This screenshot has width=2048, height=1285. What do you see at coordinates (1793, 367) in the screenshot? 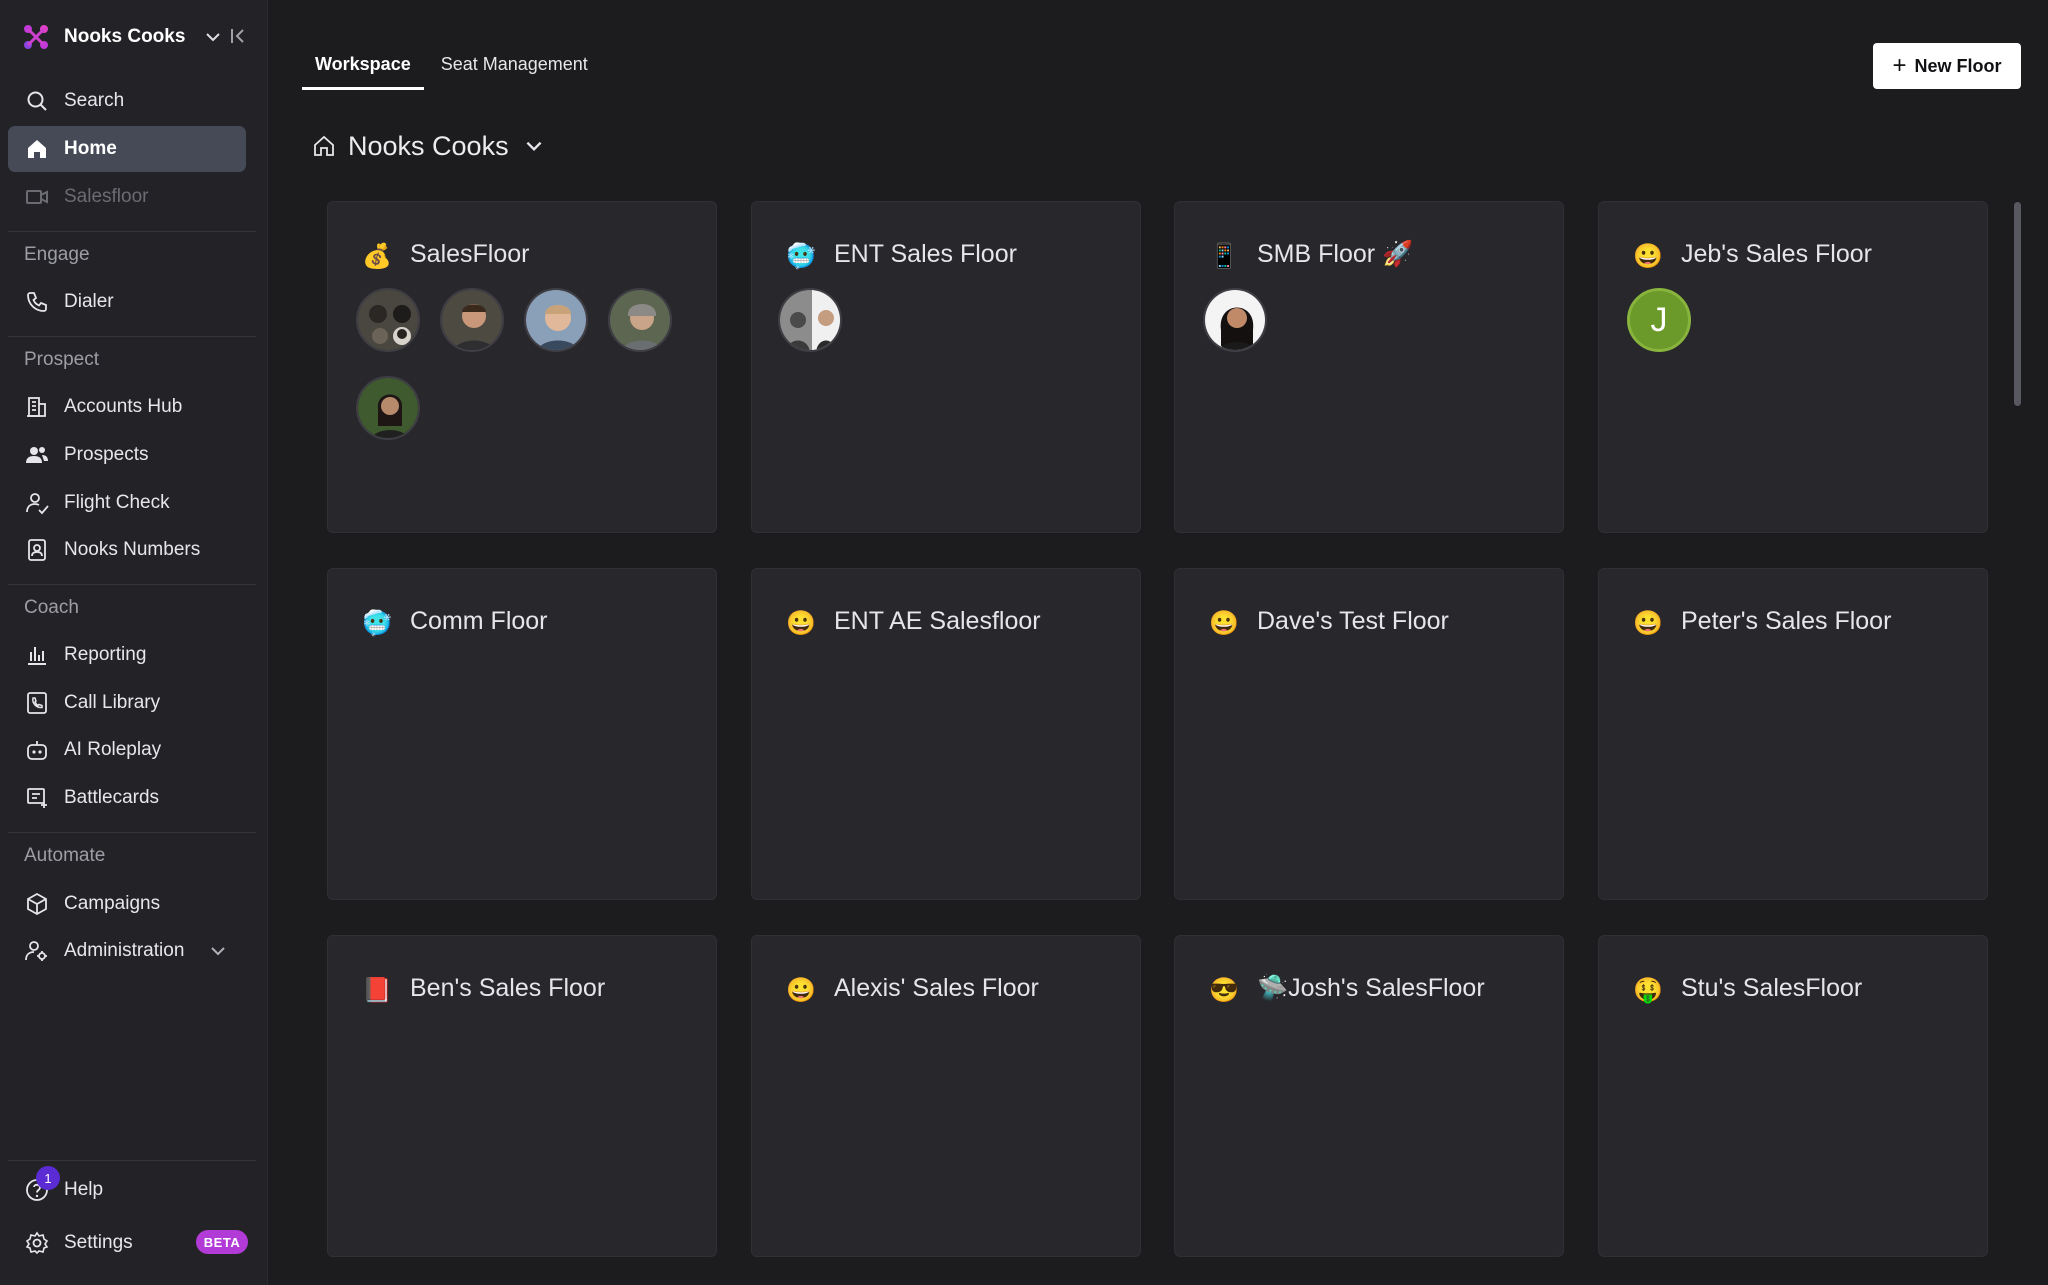
I see `floor-card: 😀 Jeb's Sales Floor J` at bounding box center [1793, 367].